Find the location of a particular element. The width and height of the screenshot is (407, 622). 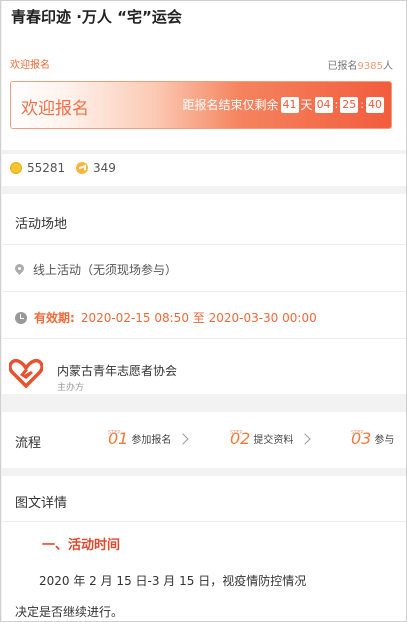

countdown-days-unit: 天 is located at coordinates (306, 105).